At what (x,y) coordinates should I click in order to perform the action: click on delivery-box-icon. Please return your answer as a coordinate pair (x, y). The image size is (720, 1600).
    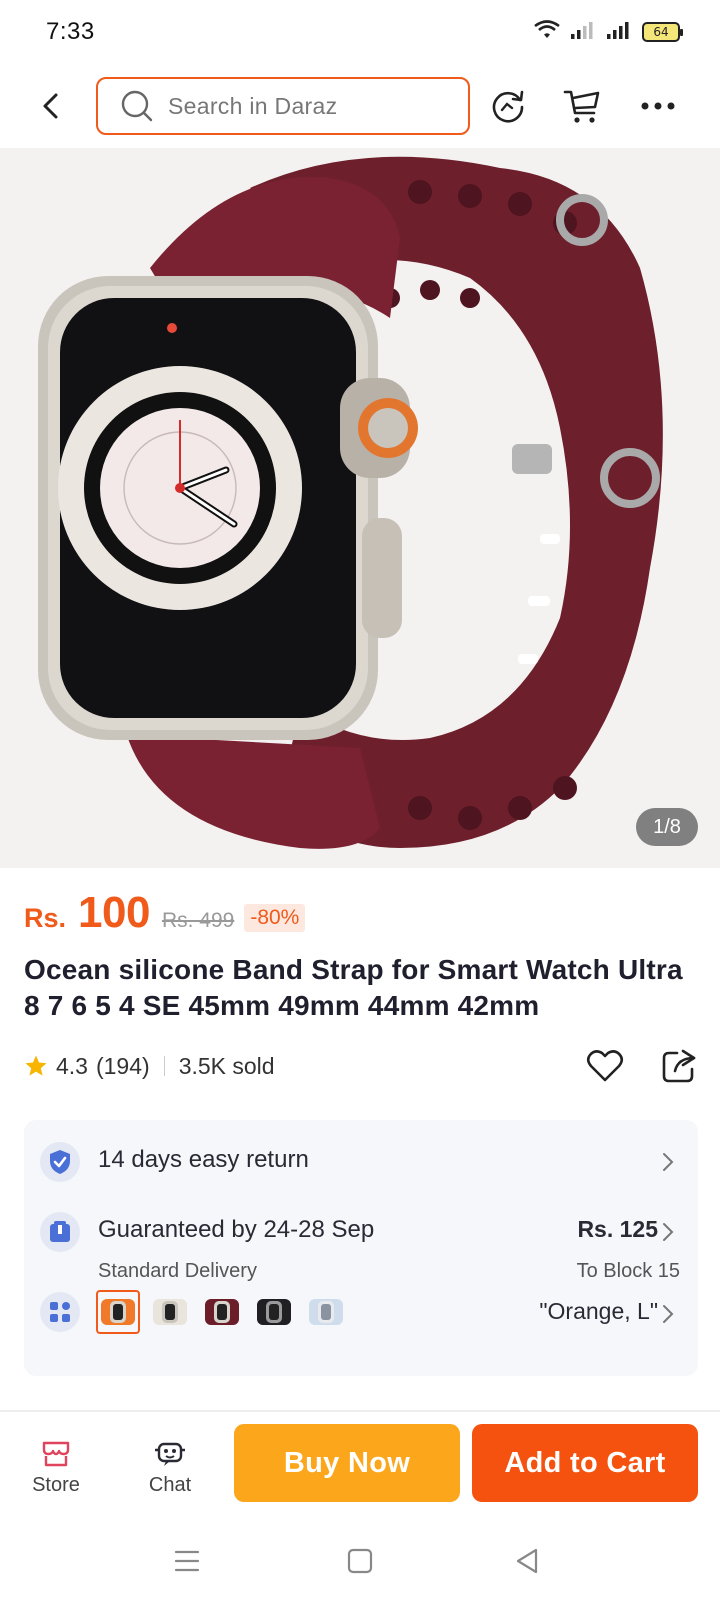
    Looking at the image, I should click on (60, 1232).